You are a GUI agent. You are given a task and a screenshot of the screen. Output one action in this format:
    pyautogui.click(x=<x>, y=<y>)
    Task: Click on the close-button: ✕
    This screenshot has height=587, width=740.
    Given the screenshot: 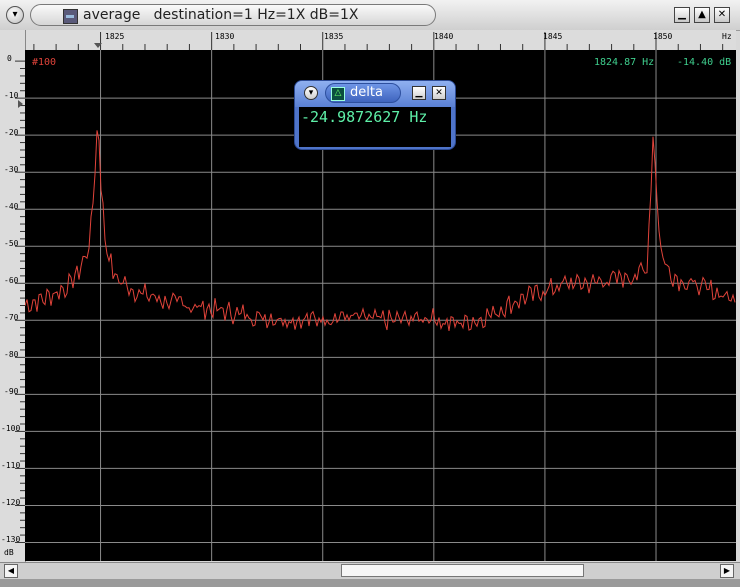 What is the action you would take?
    pyautogui.click(x=722, y=15)
    